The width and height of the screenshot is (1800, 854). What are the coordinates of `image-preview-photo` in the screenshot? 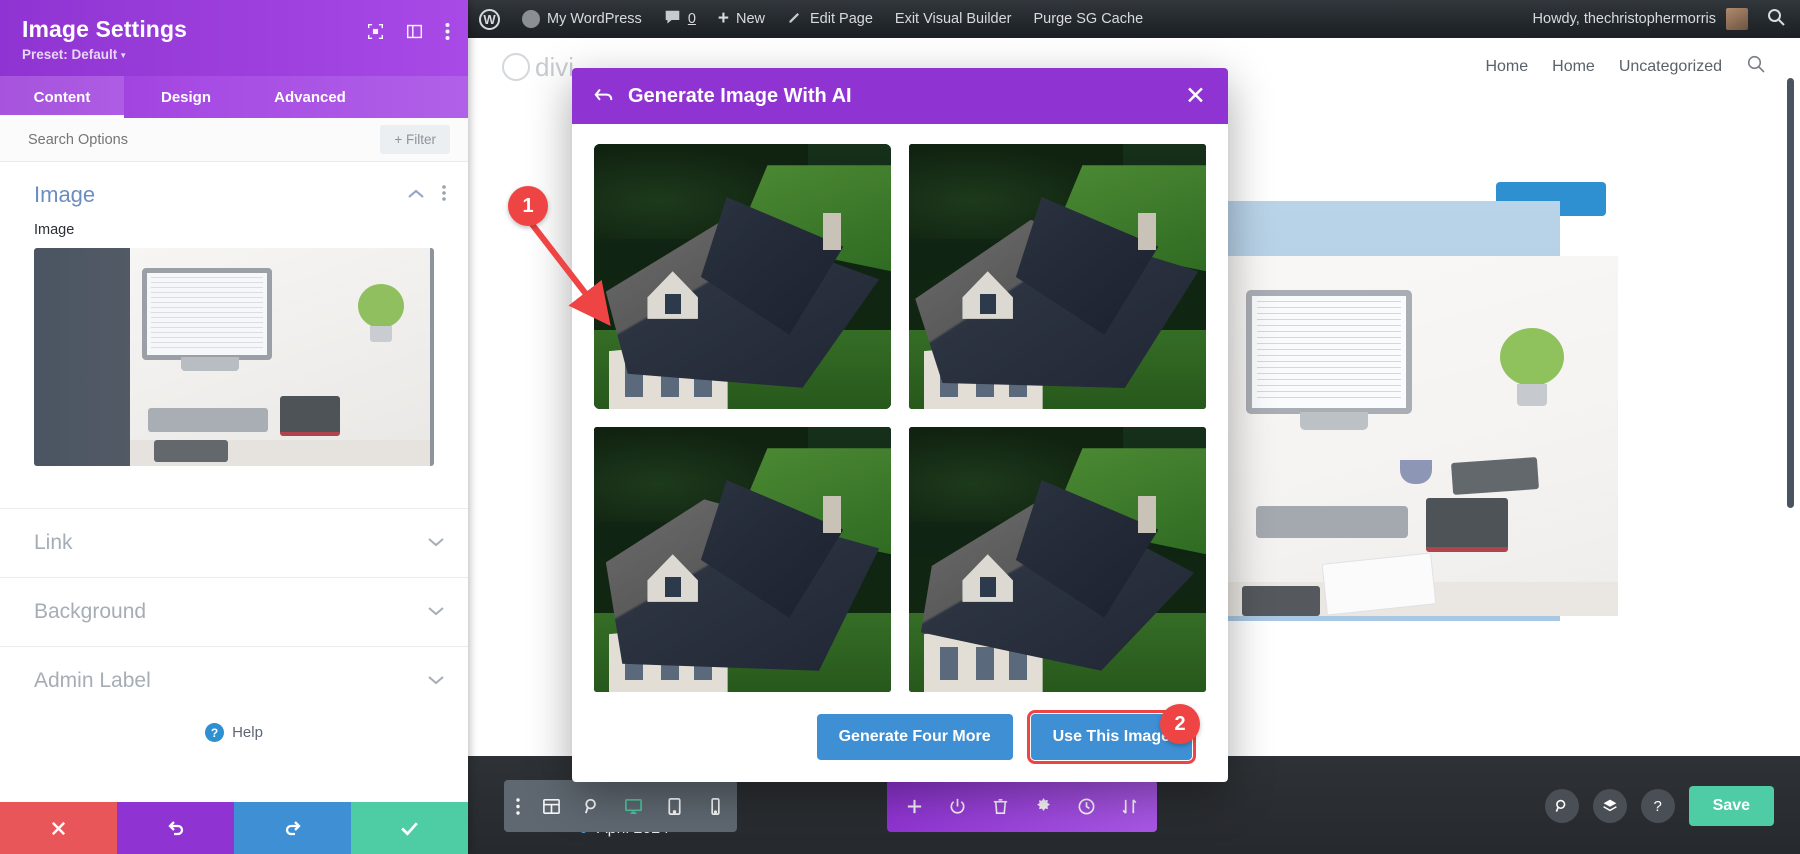 It's located at (280, 357).